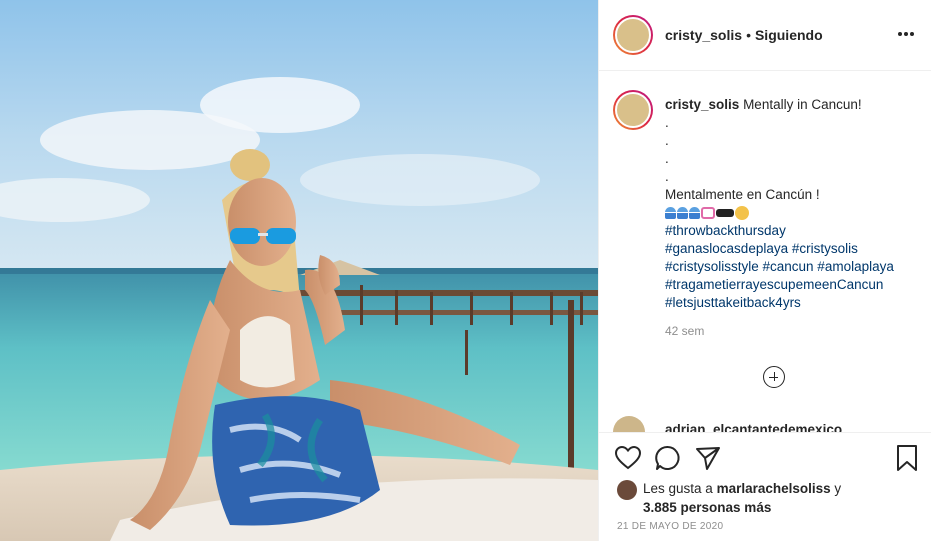 This screenshot has height=541, width=931. I want to click on woman-face-emoji, so click(742, 213).